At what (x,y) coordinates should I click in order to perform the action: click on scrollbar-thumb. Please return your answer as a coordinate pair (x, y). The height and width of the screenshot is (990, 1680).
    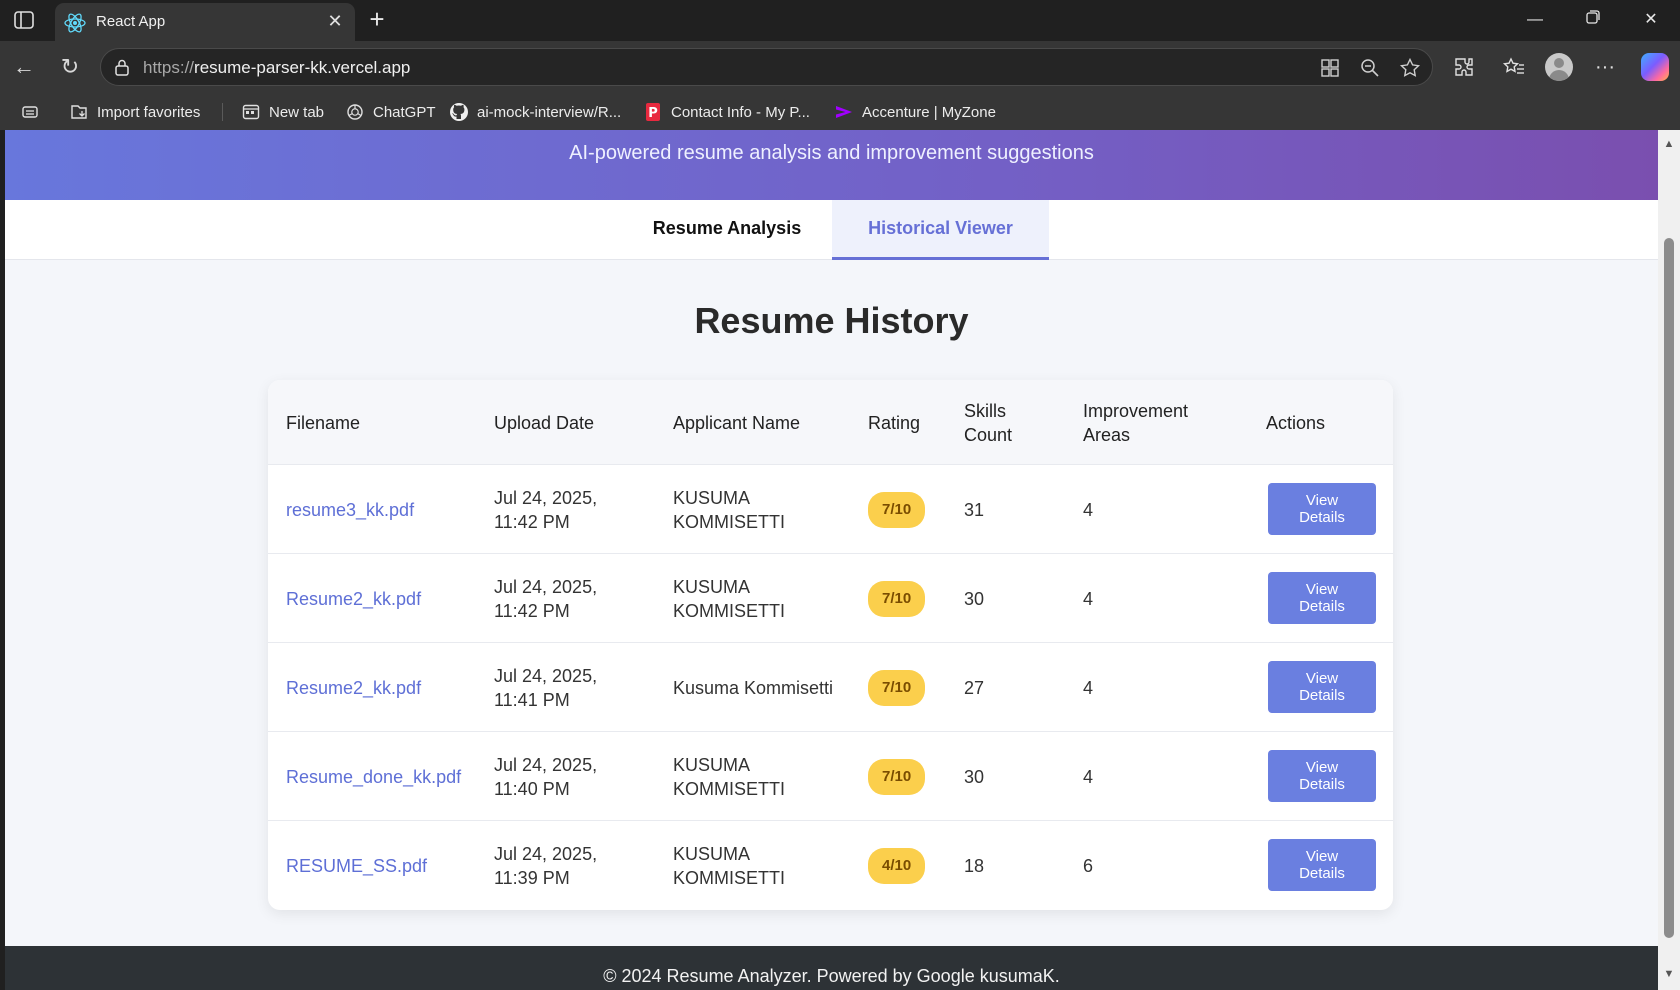
    Looking at the image, I should click on (1669, 588).